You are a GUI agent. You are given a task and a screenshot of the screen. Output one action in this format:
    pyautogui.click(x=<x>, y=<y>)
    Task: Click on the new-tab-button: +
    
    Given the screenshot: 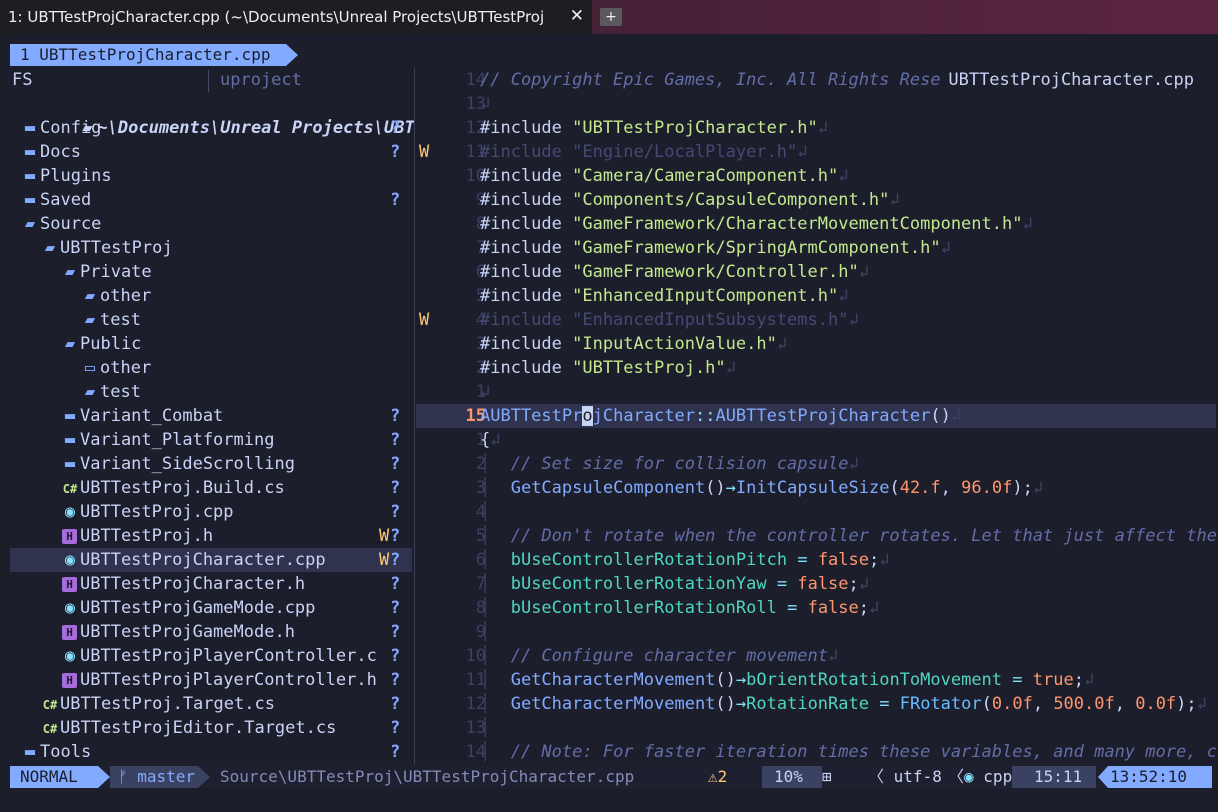 What is the action you would take?
    pyautogui.click(x=611, y=17)
    